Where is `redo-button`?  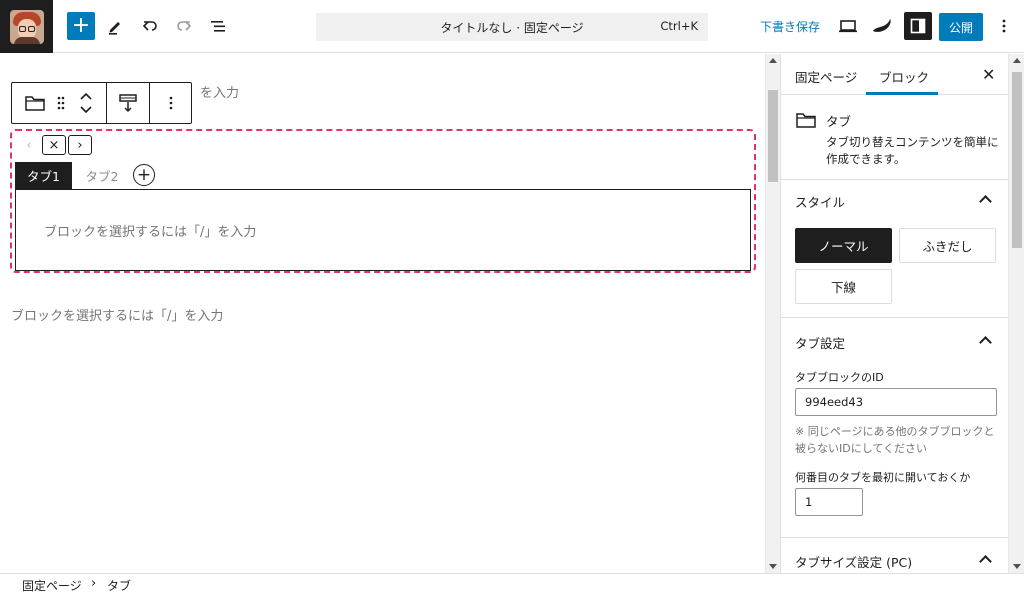
redo-button is located at coordinates (184, 26).